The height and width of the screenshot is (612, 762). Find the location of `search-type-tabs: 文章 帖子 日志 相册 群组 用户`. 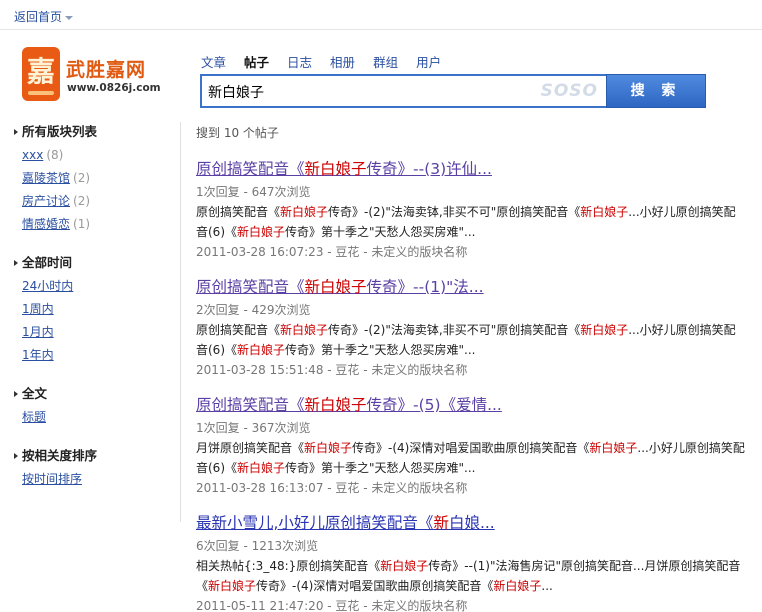

search-type-tabs: 文章 帖子 日志 相册 群组 用户 is located at coordinates (330, 61).